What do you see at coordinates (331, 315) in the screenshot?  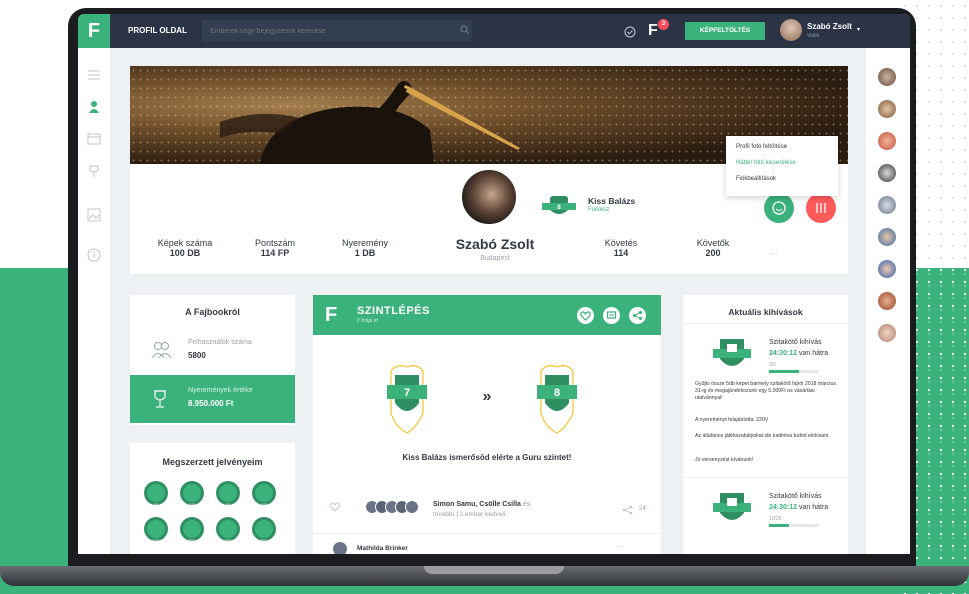 I see `post-logo: F` at bounding box center [331, 315].